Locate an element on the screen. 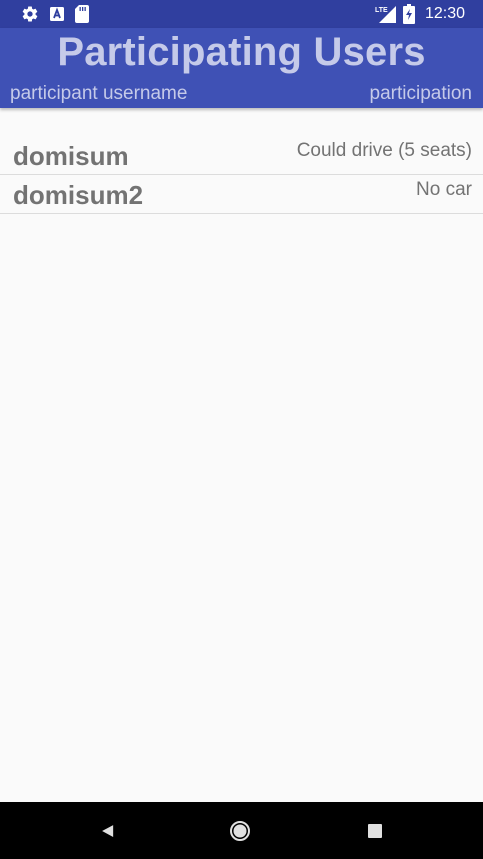 Image resolution: width=483 pixels, height=859 pixels. svg-text: LTE is located at coordinates (381, 10).